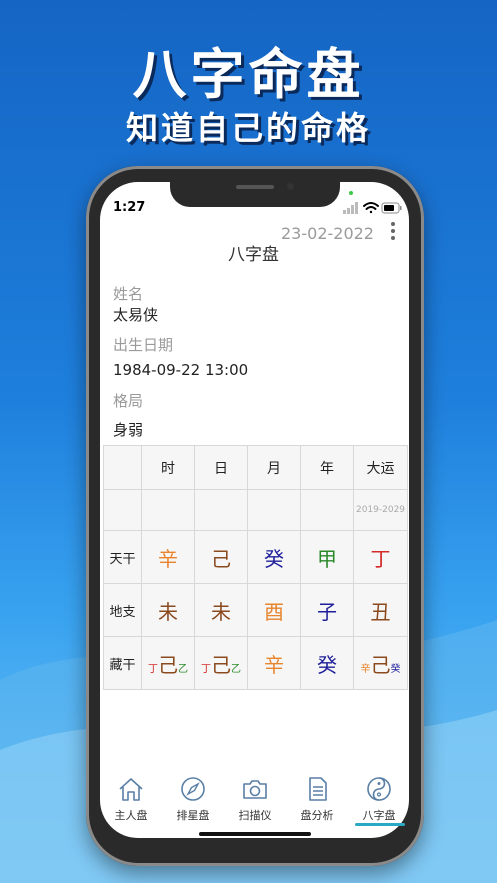 Image resolution: width=497 pixels, height=883 pixels. I want to click on promo-headline: 八字命盘, so click(248, 74).